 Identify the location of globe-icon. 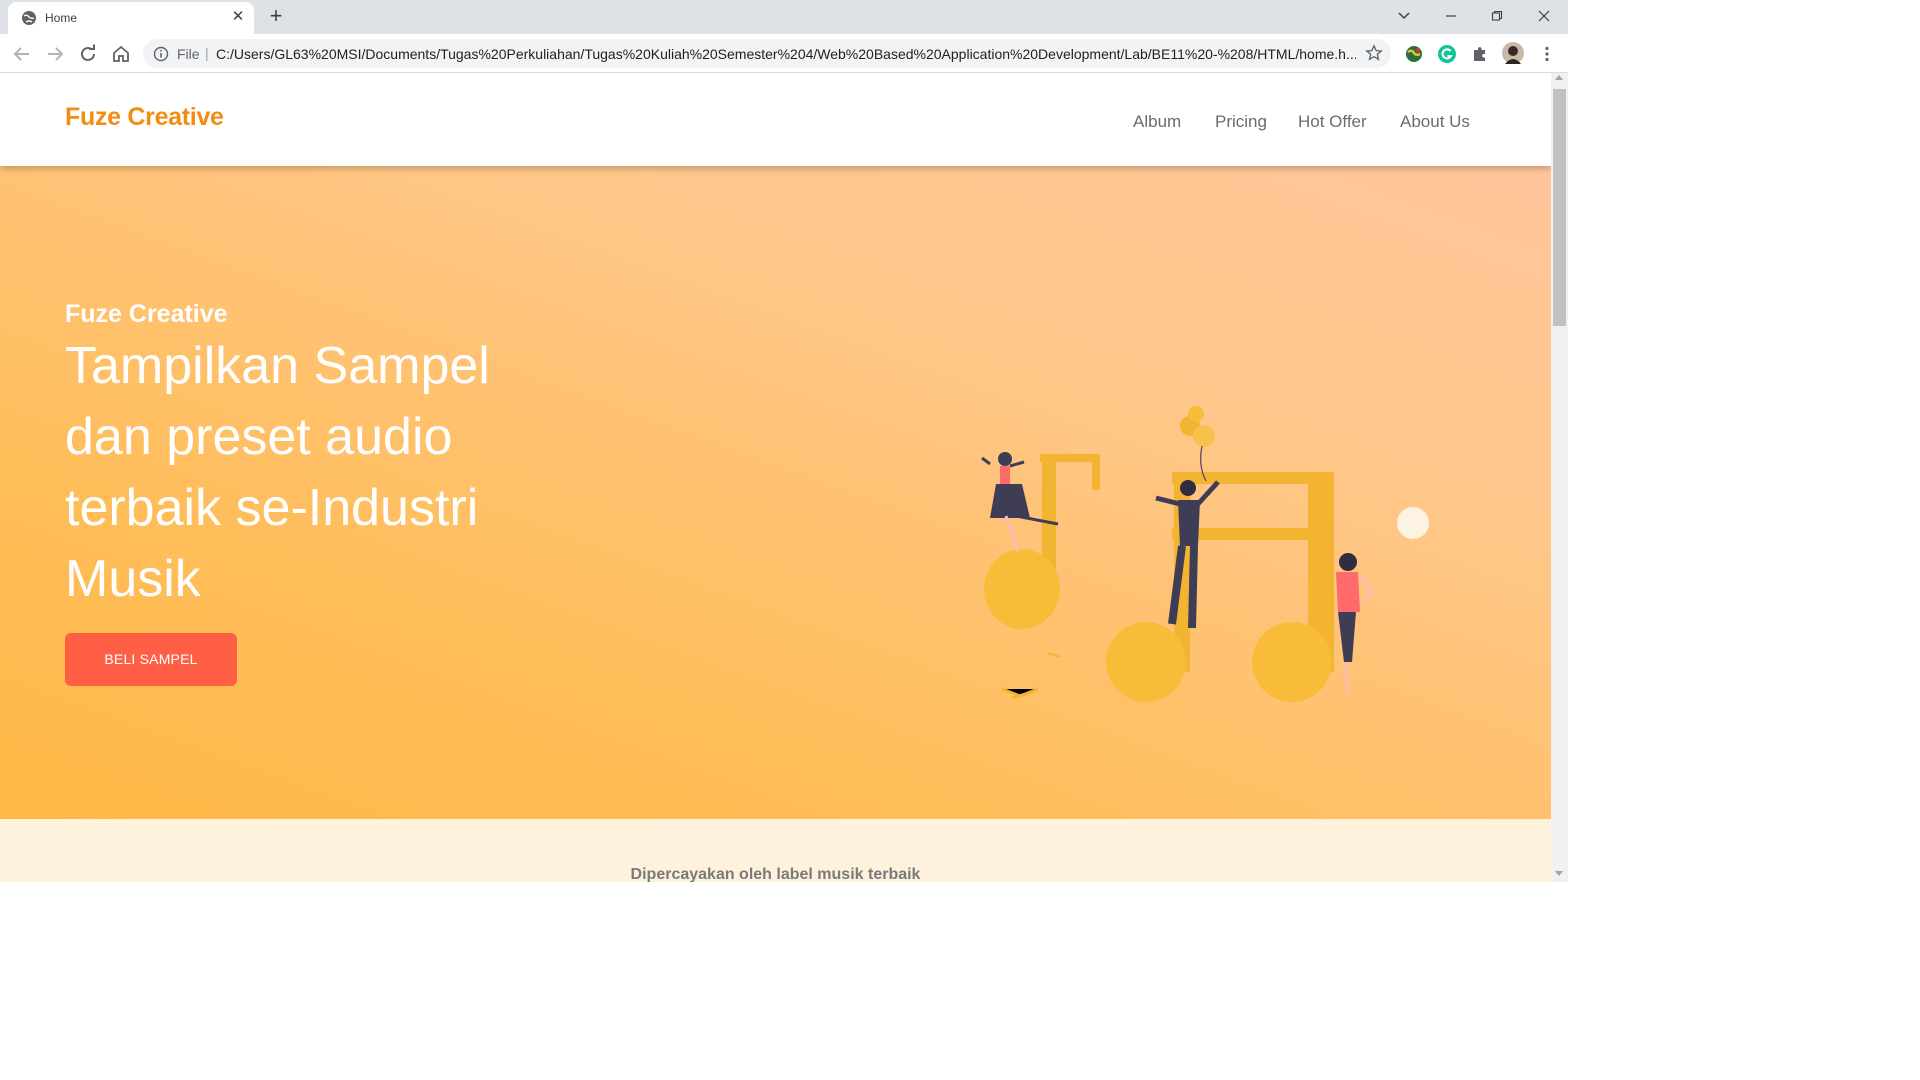
(29, 18).